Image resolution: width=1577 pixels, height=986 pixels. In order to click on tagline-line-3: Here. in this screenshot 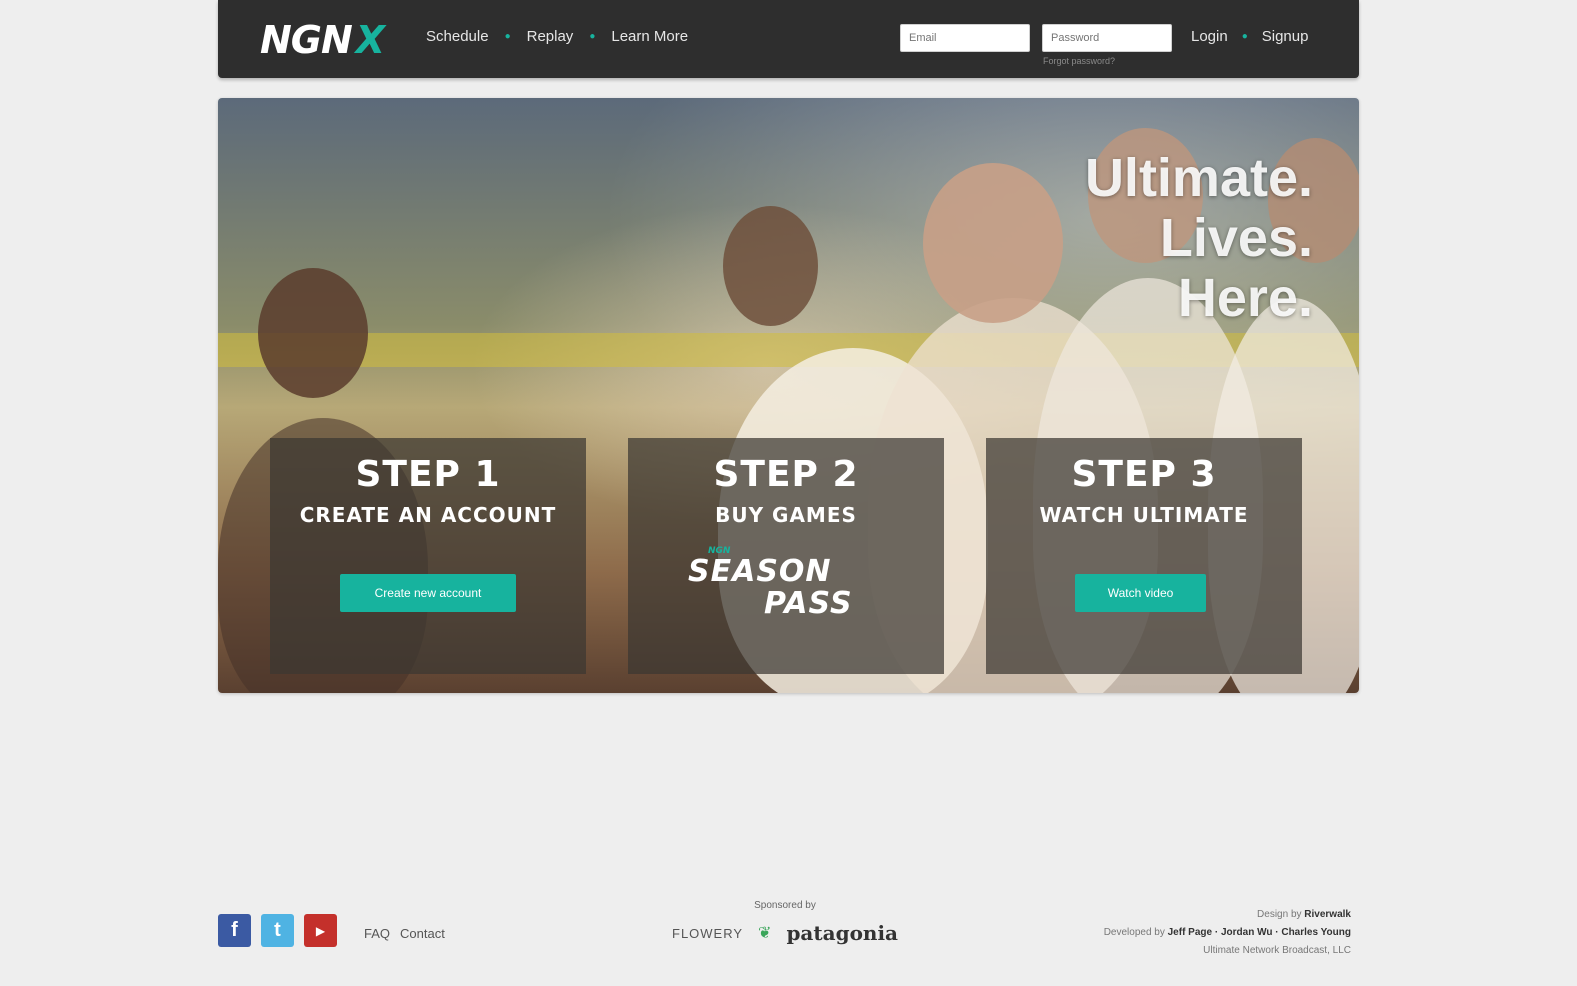, I will do `click(1245, 298)`.